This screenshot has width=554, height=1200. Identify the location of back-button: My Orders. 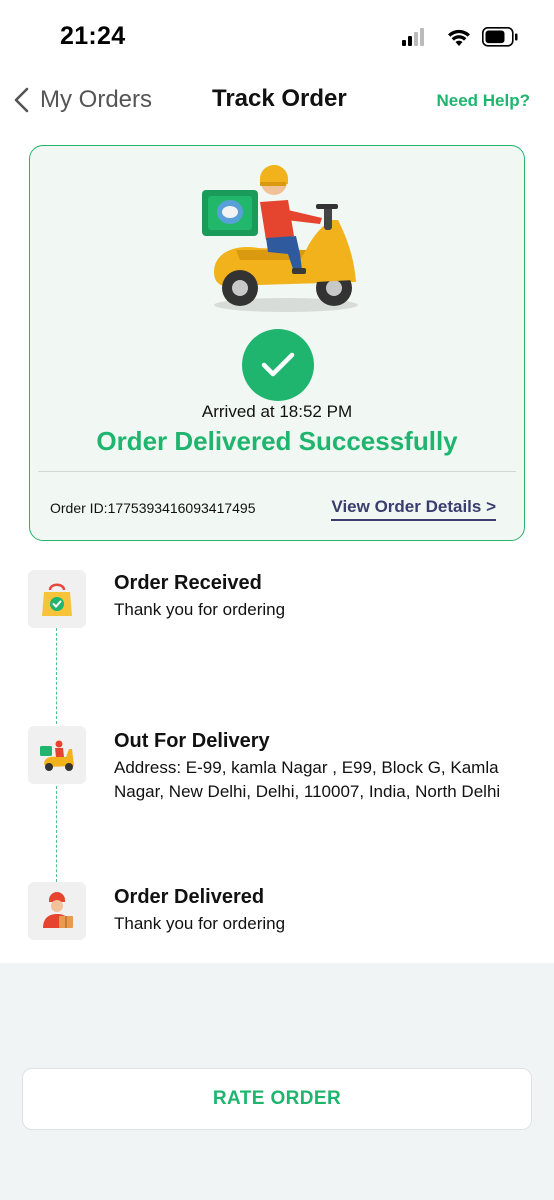
(81, 100).